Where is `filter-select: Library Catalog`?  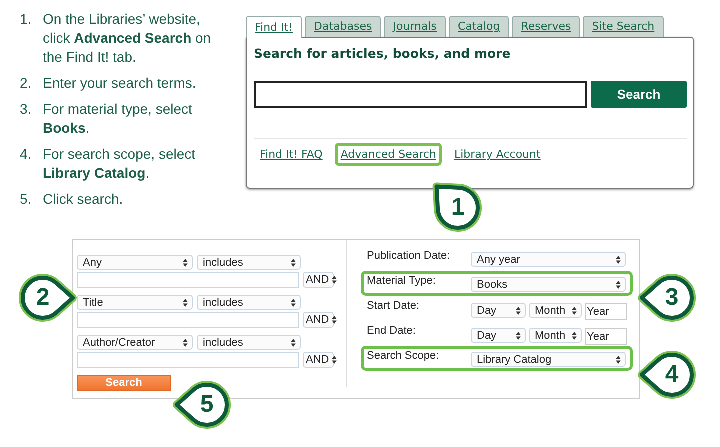 filter-select: Library Catalog is located at coordinates (548, 359).